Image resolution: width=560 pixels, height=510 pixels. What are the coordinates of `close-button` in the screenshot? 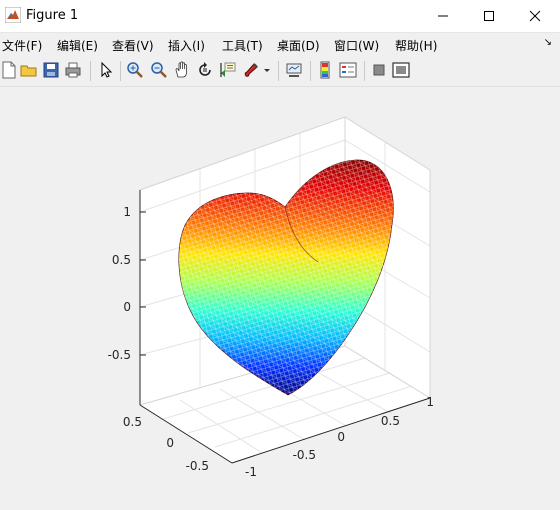 It's located at (535, 16).